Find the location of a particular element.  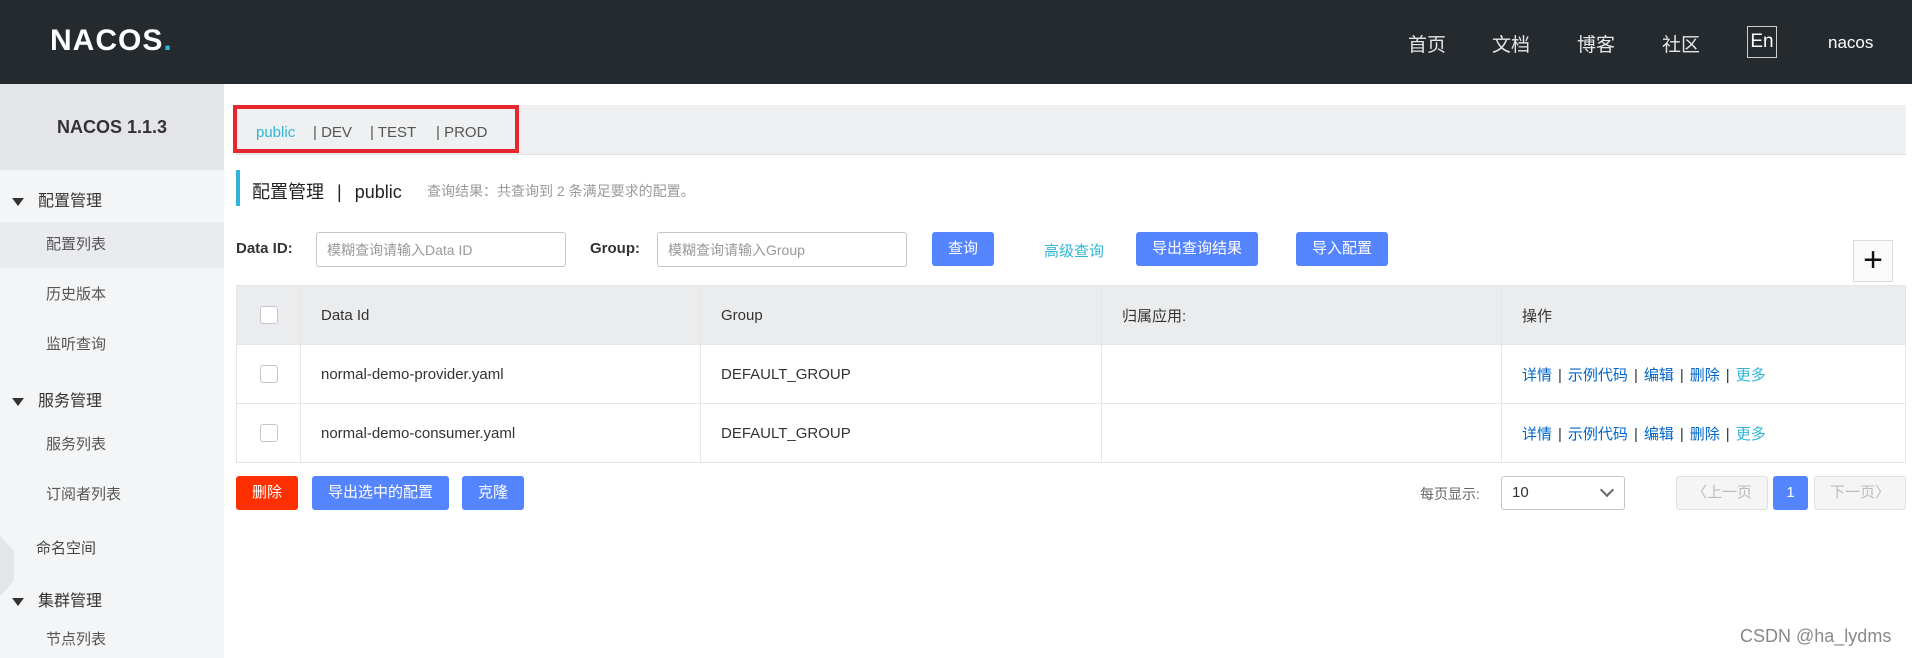

prev-page-label: 上一页 is located at coordinates (1730, 492).